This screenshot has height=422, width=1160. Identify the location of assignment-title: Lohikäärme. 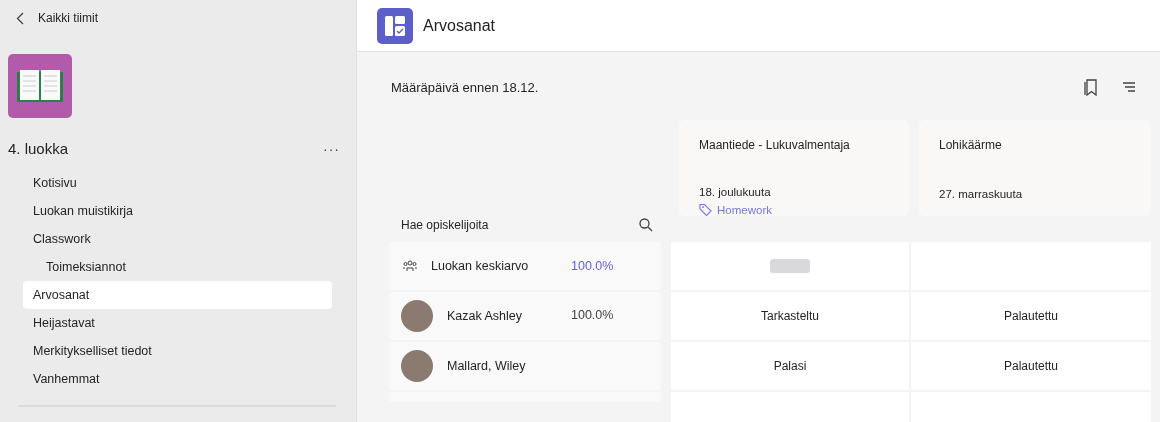
(971, 146).